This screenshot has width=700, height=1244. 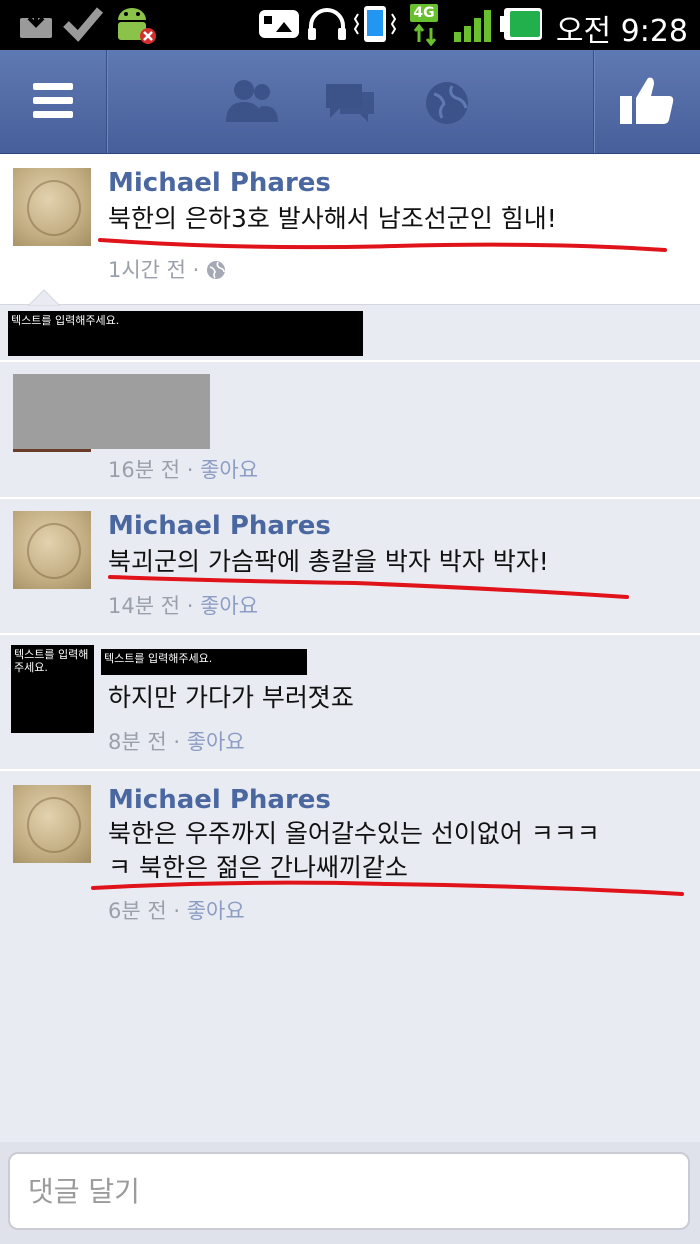 I want to click on status-bar: 4G 오전 9:28, so click(x=350, y=25).